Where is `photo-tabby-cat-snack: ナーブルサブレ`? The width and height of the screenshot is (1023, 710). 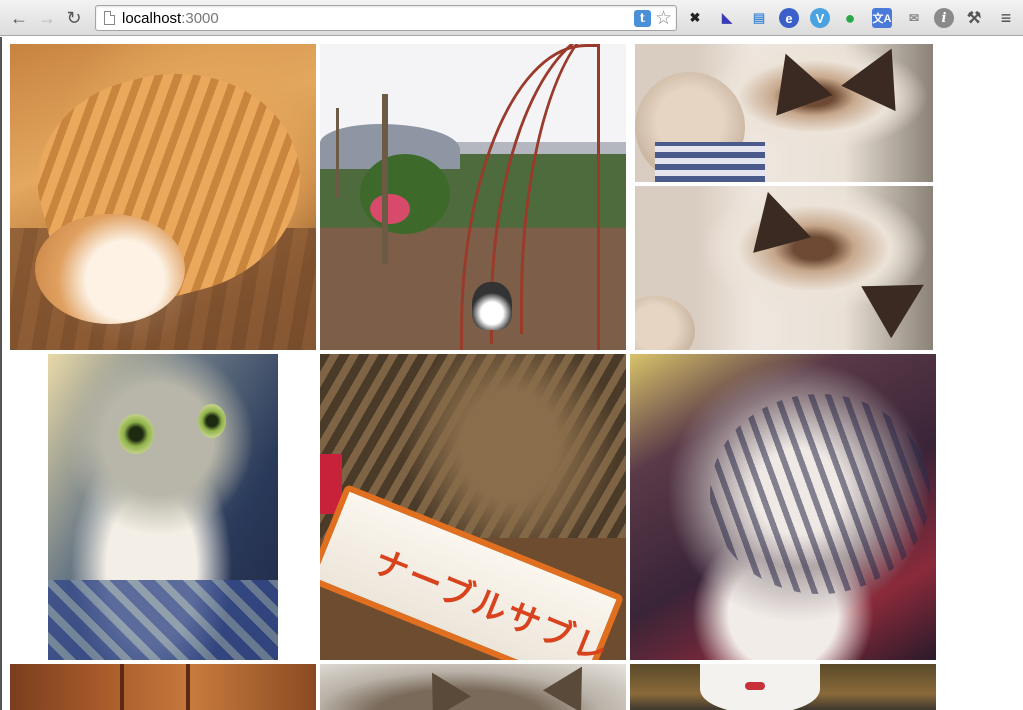
photo-tabby-cat-snack: ナーブルサブレ is located at coordinates (473, 507).